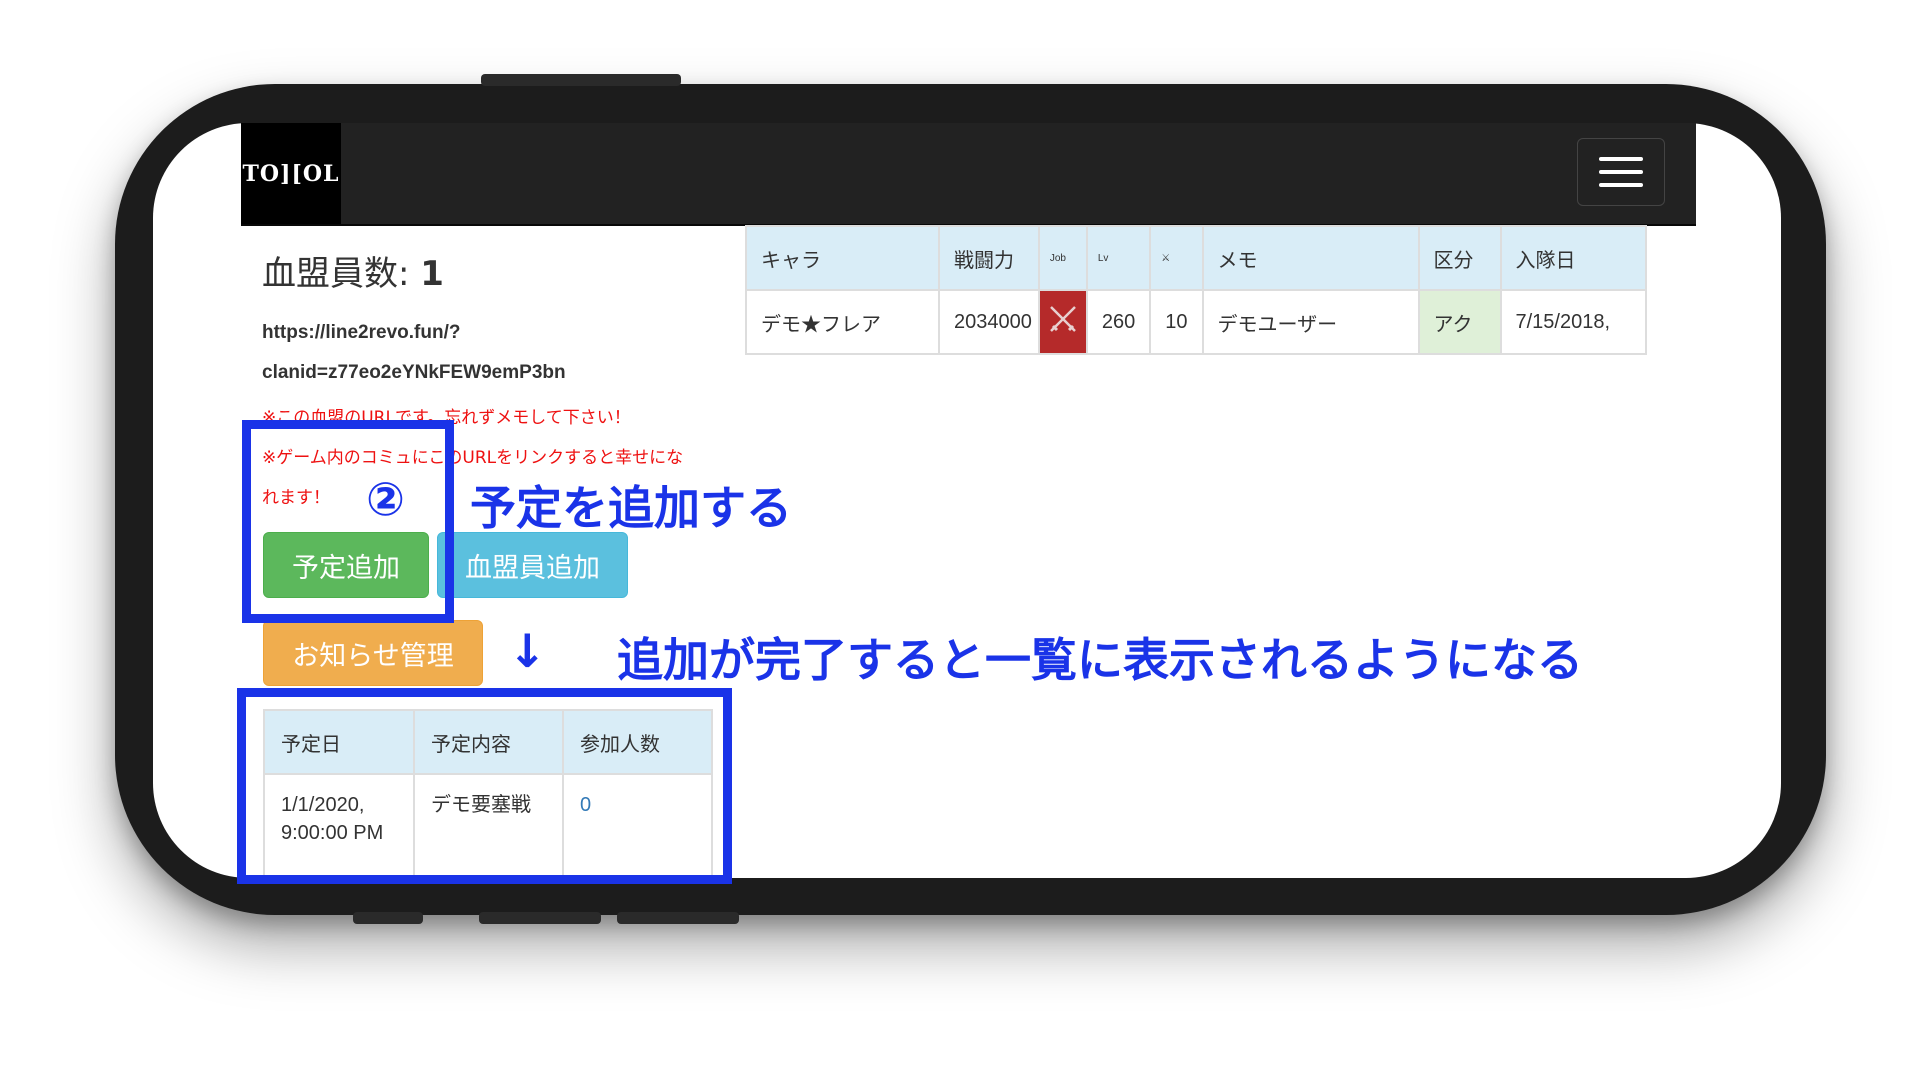 Image resolution: width=1928 pixels, height=1090 pixels. I want to click on member-table-header: キャラ 戦闘力 Job Lv ⚔ メモ 区分 入隊日, so click(1196, 258).